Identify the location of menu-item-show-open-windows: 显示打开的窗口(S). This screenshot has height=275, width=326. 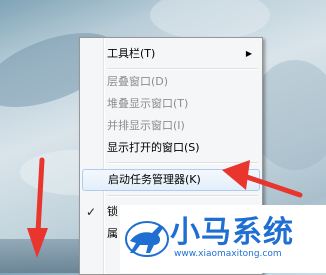
(171, 148).